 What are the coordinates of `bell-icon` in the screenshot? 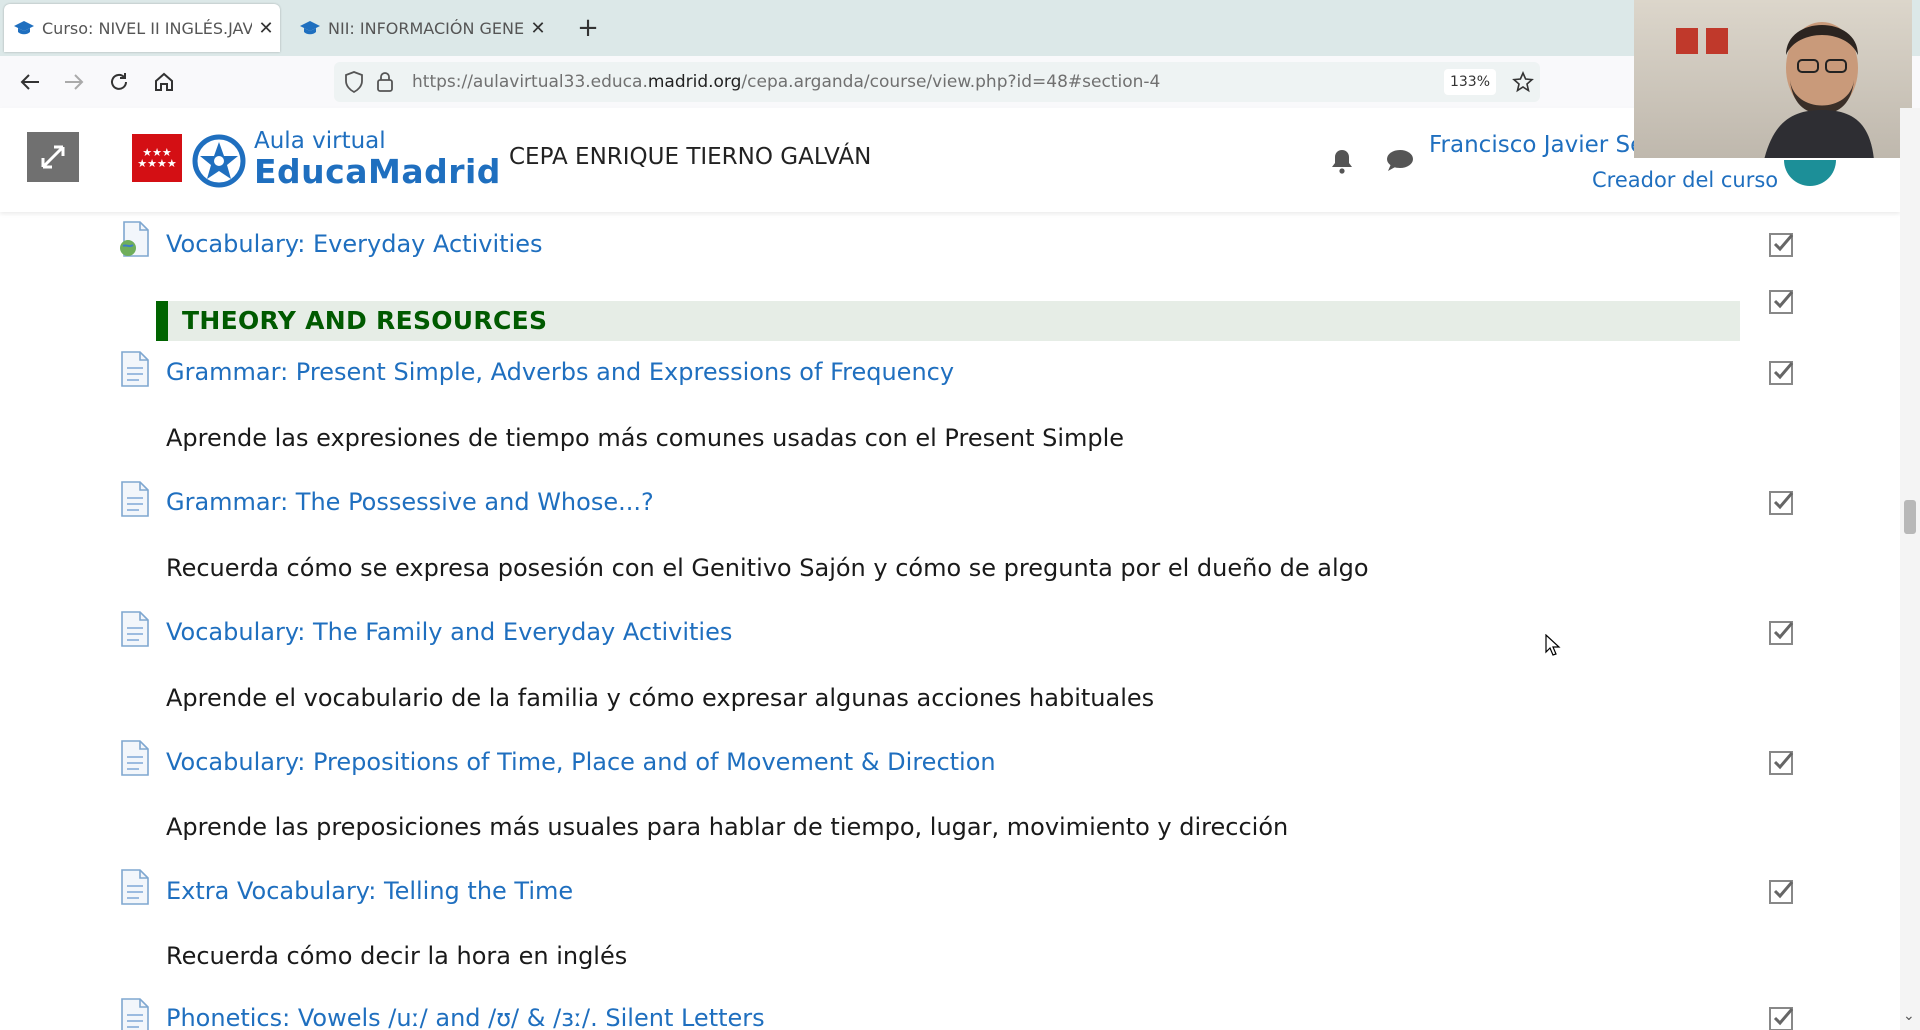 It's located at (1342, 161).